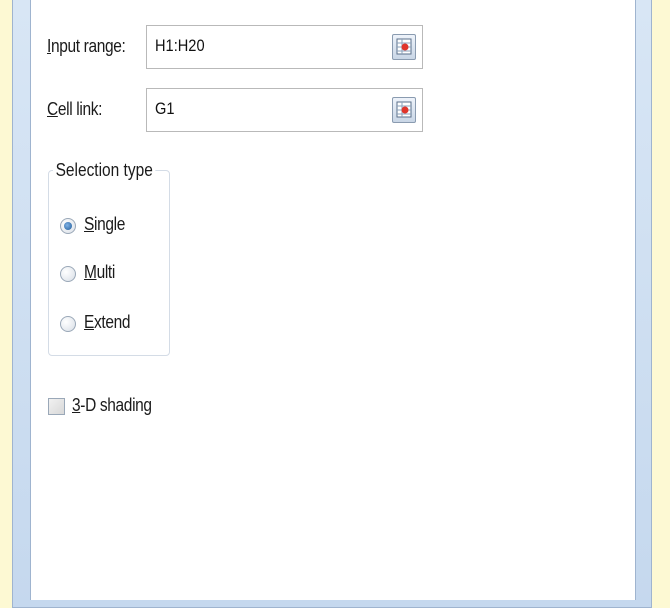  What do you see at coordinates (284, 47) in the screenshot?
I see `input-range-field: H1:H20` at bounding box center [284, 47].